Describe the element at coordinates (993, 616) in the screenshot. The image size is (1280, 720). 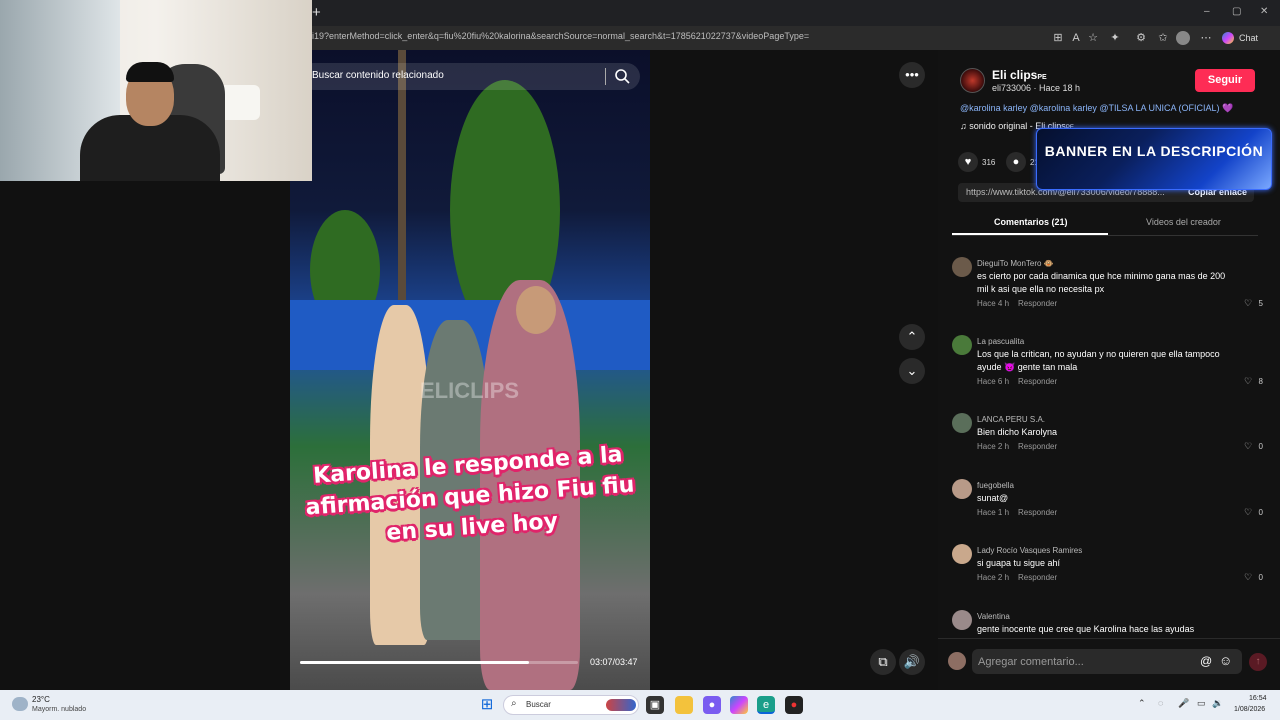
I see `comment-username: Valentina` at that location.